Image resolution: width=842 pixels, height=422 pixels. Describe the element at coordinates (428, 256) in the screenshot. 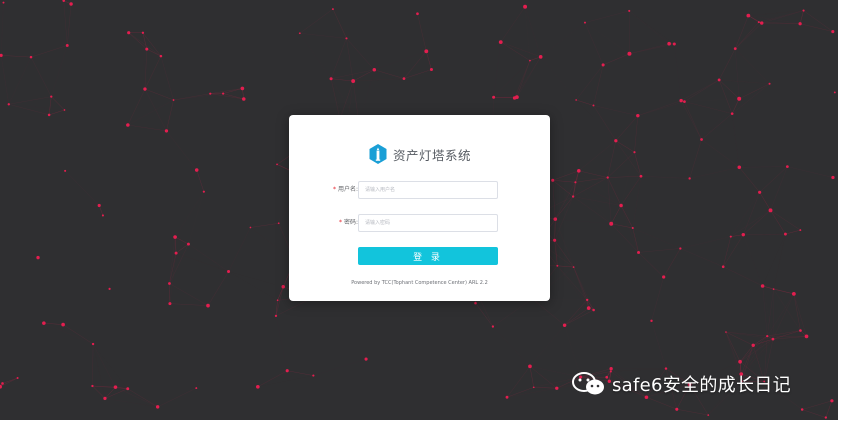

I see `login-button: 登 录` at that location.